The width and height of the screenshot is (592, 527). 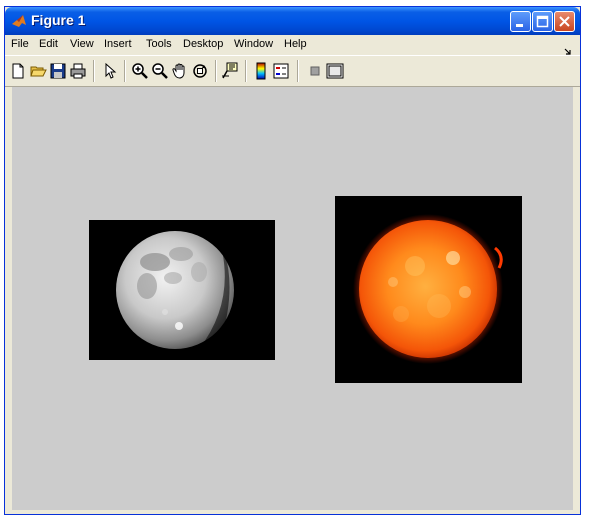 I want to click on zoom-out-icon, so click(x=160, y=71).